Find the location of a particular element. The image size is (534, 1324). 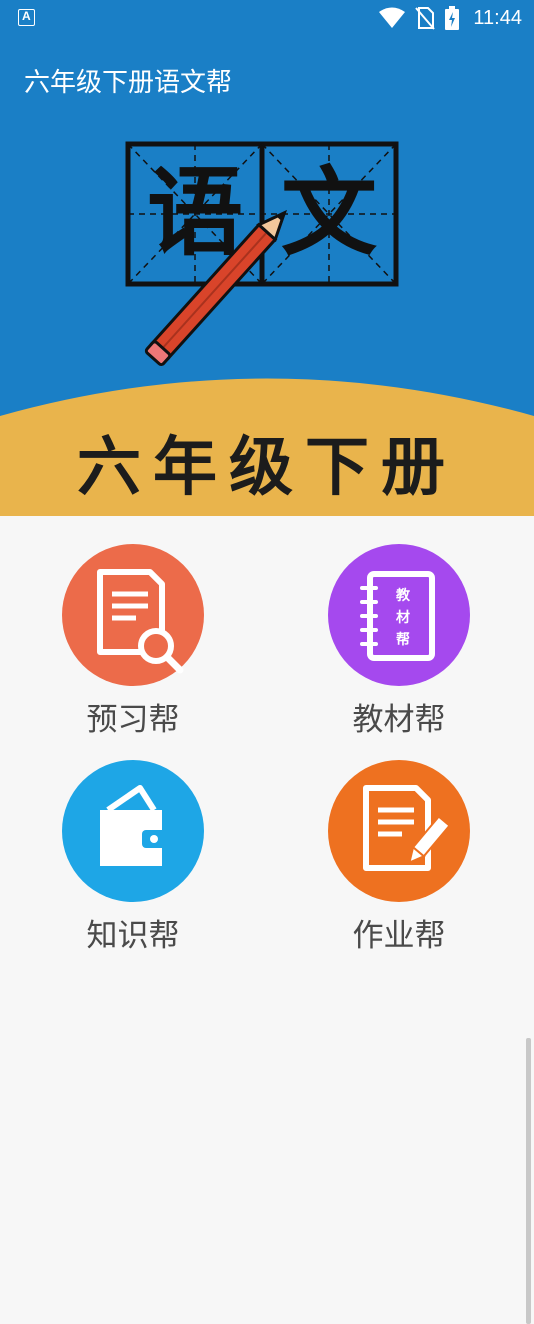

menu-item-textbook: 教 材 帮 教材帮 is located at coordinates (399, 641).